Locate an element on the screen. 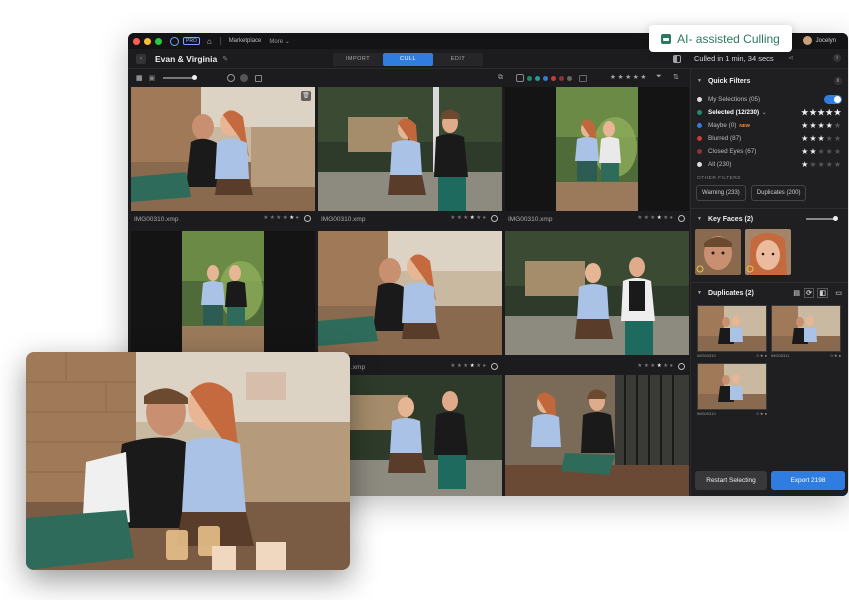 The height and width of the screenshot is (600, 849). maximize-window-button is located at coordinates (158, 41).